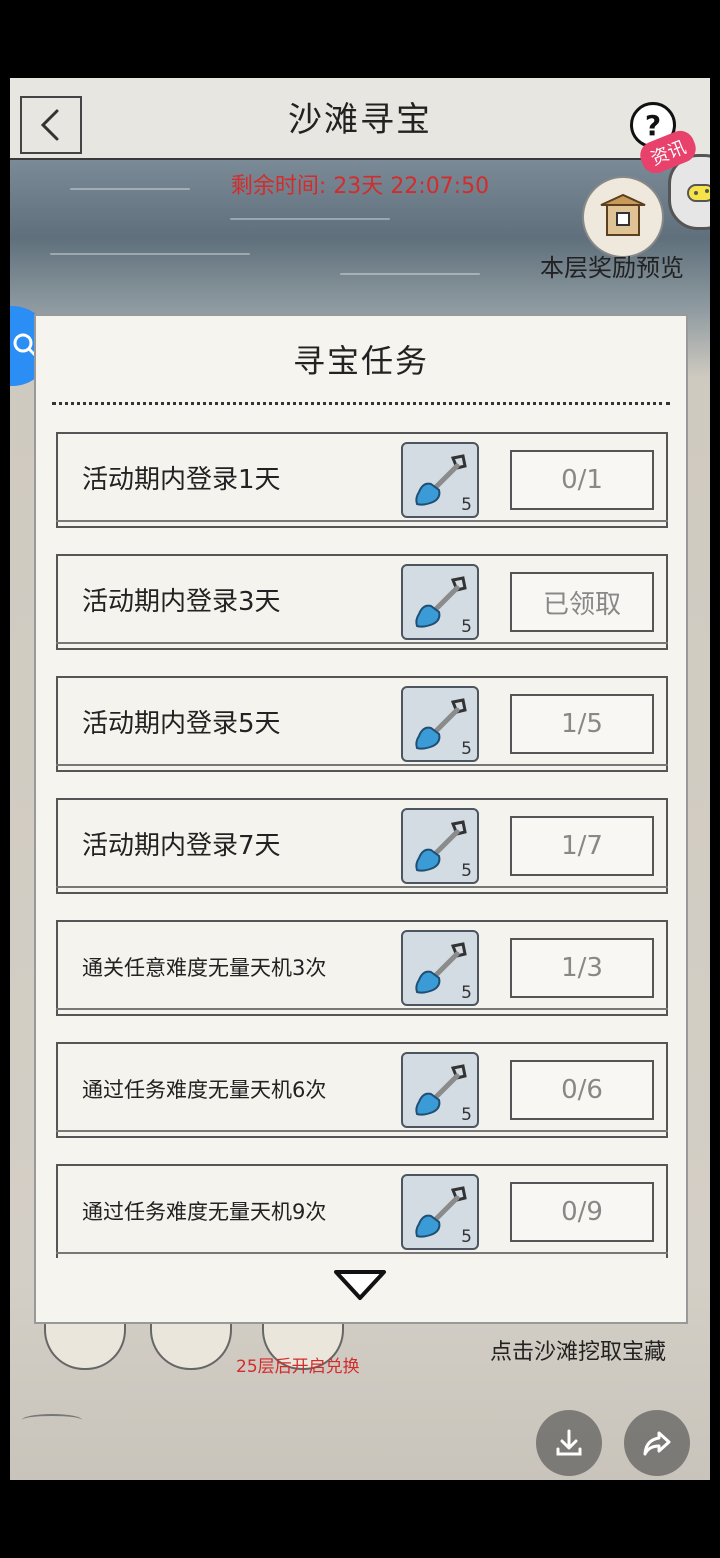 The height and width of the screenshot is (1558, 720). What do you see at coordinates (181, 602) in the screenshot?
I see `task-label: 活动期内登录3天` at bounding box center [181, 602].